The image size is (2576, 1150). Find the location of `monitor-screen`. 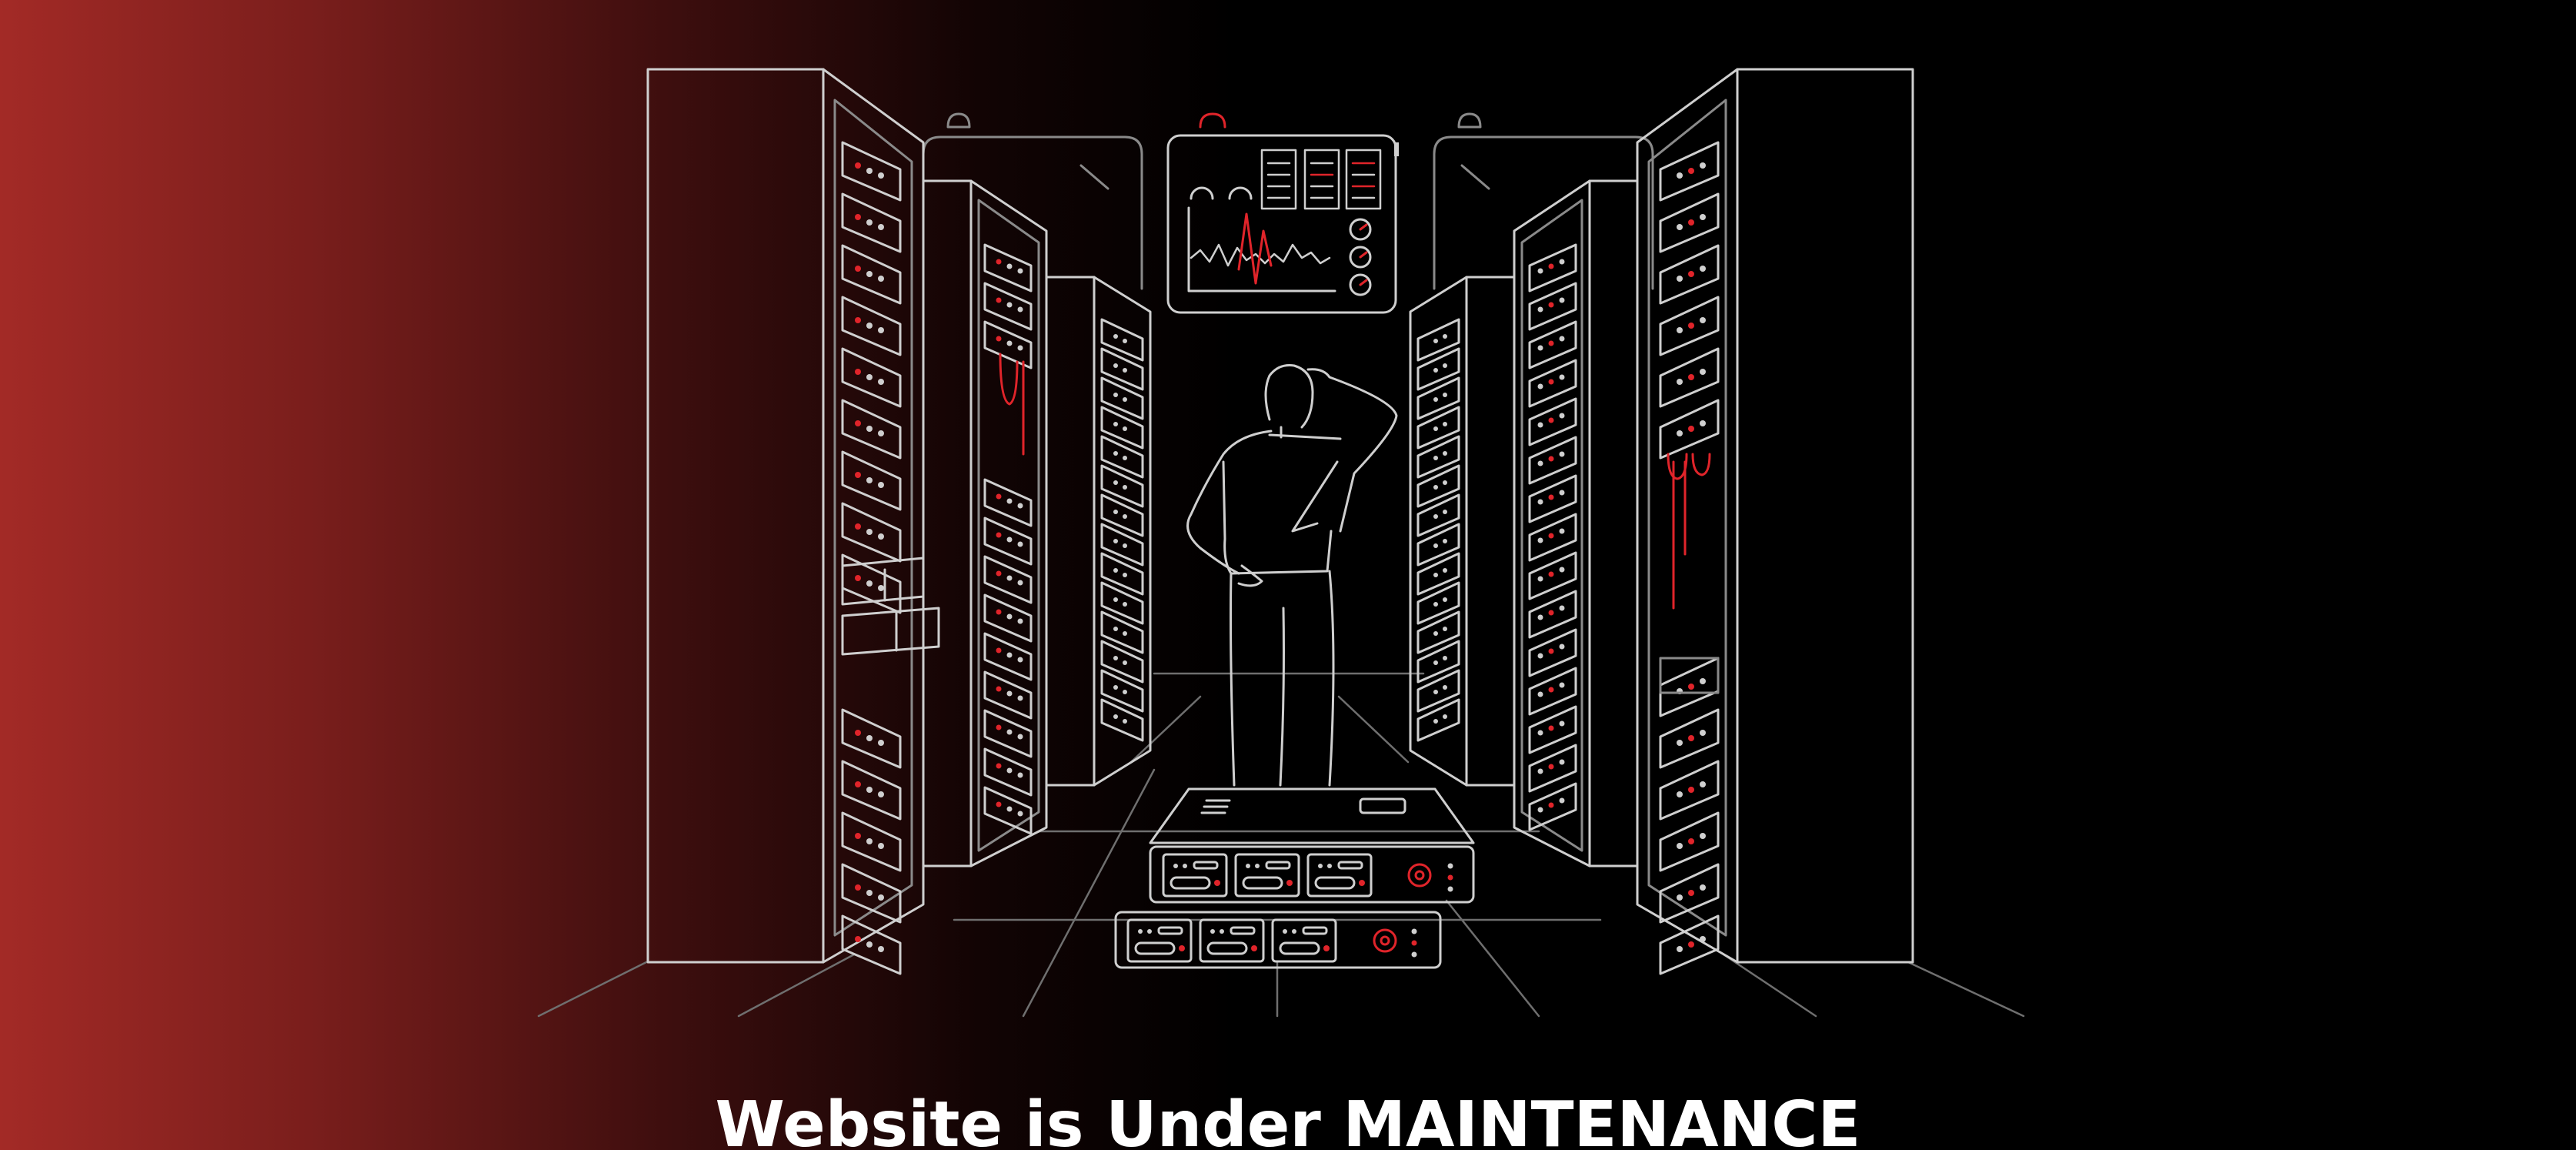

monitor-screen is located at coordinates (1283, 213).